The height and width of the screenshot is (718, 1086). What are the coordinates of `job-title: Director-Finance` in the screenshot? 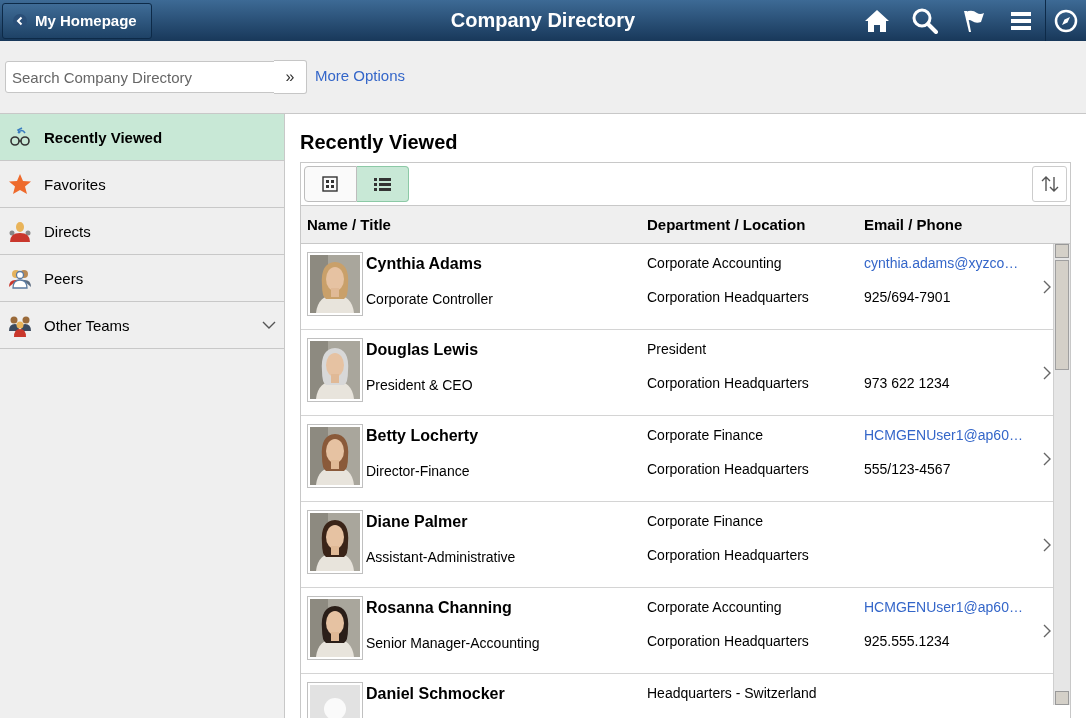 It's located at (418, 472).